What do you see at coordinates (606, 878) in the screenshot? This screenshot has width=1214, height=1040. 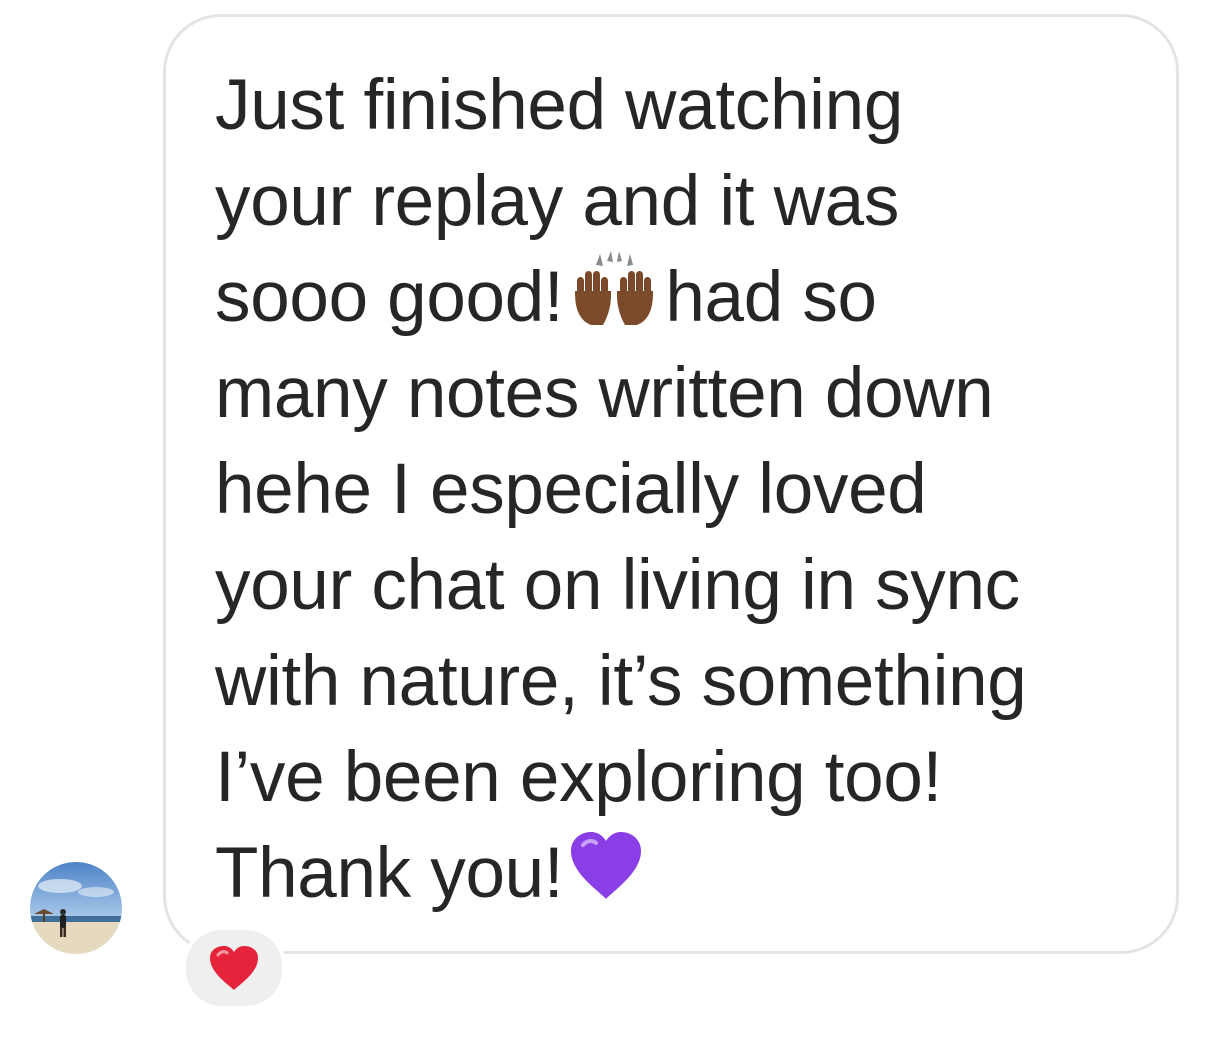 I see `purple-heart-icon` at bounding box center [606, 878].